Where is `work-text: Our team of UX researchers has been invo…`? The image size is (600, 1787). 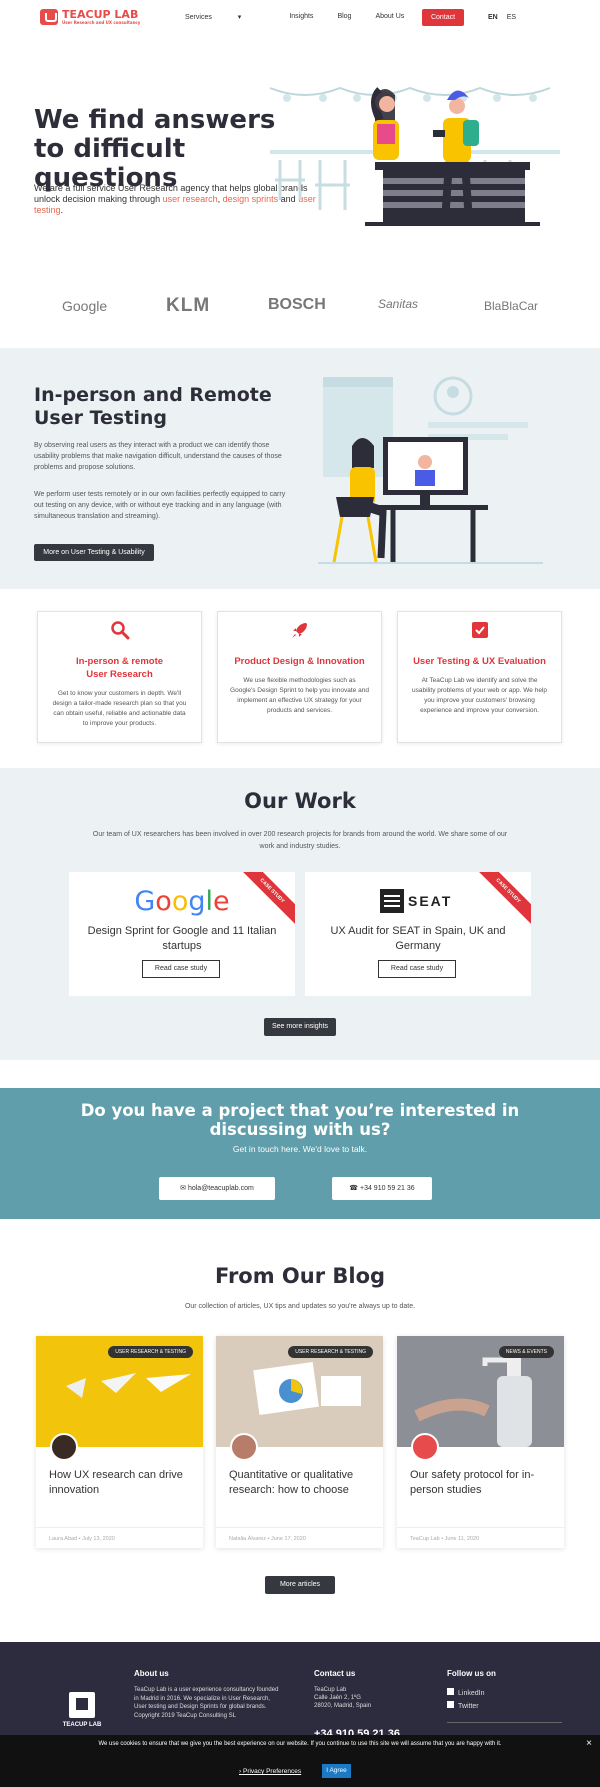 work-text: Our team of UX researchers has been invo… is located at coordinates (300, 840).